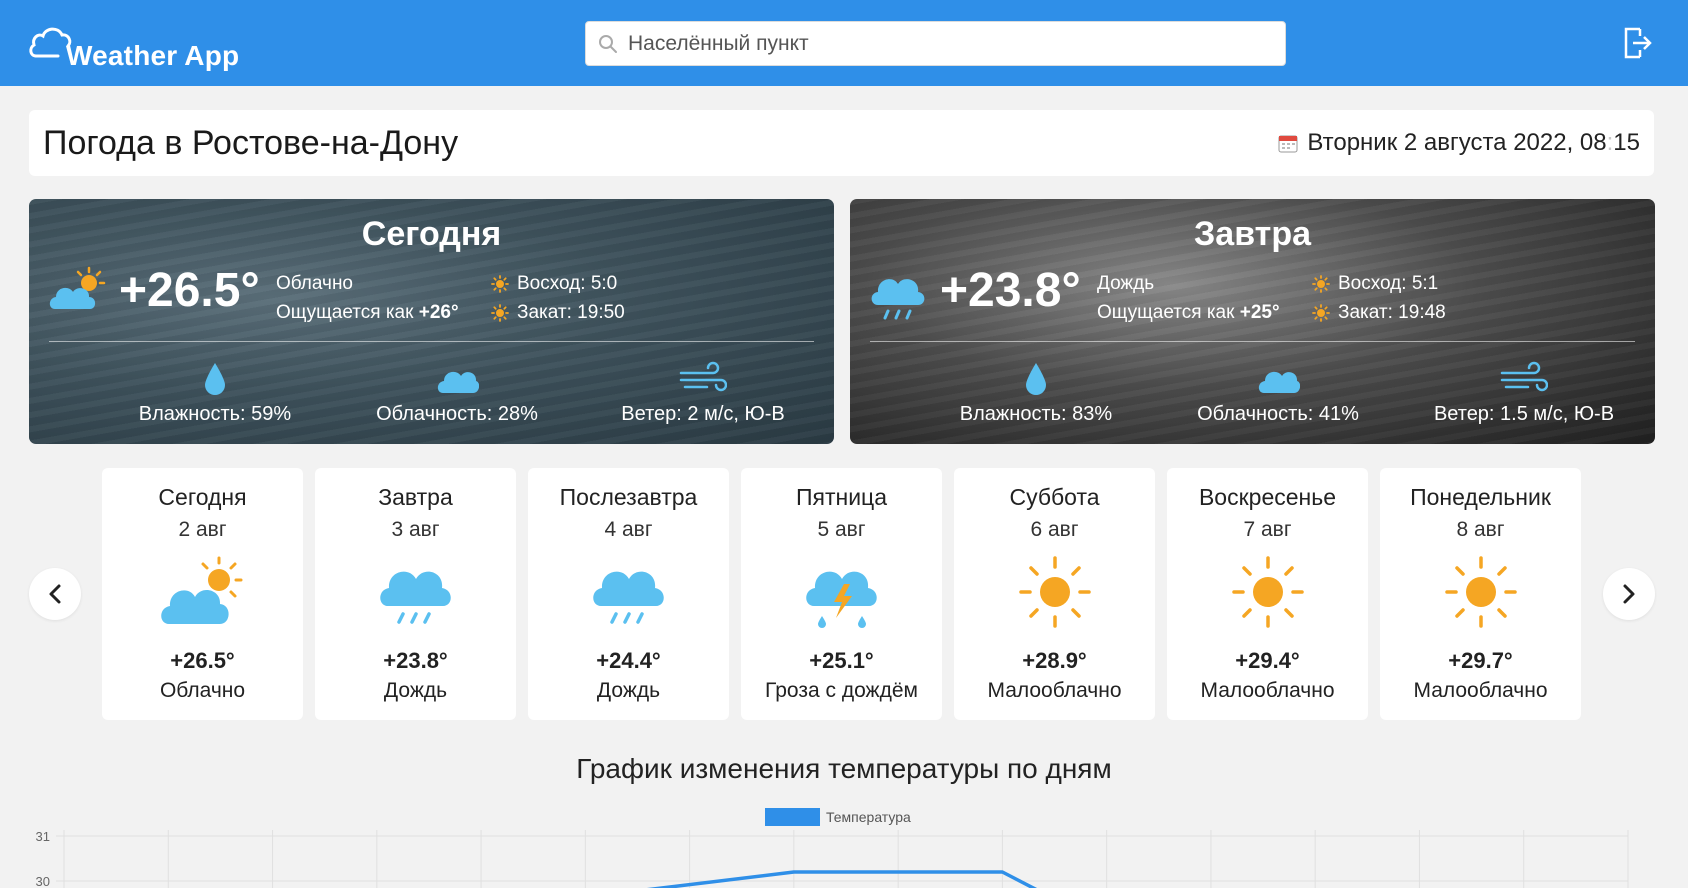 The image size is (1688, 888). Describe the element at coordinates (841, 529) in the screenshot. I see `day-date: 5 авг` at that location.